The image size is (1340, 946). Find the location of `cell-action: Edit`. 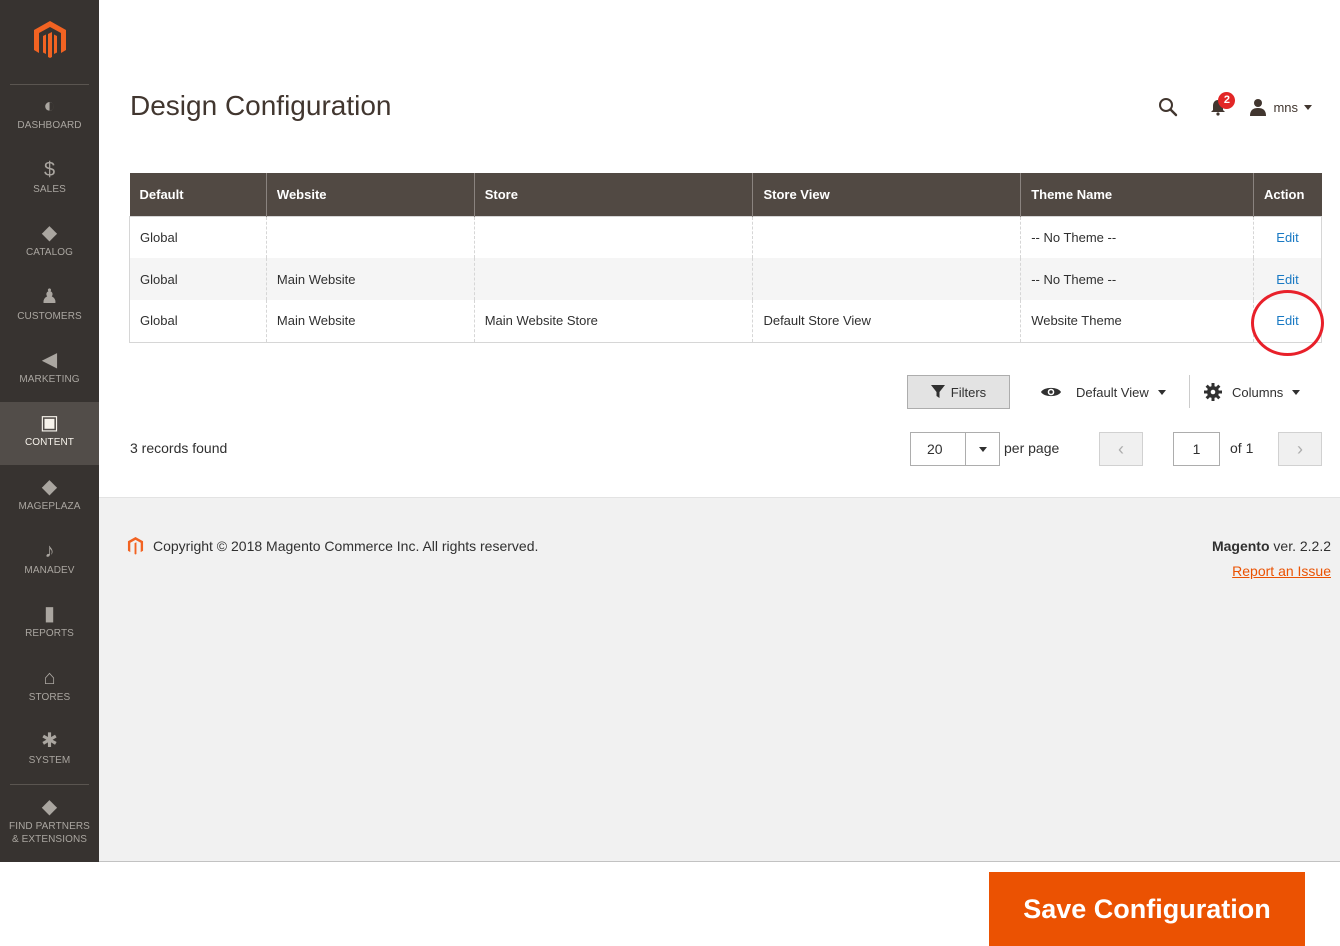

cell-action: Edit is located at coordinates (1287, 237).